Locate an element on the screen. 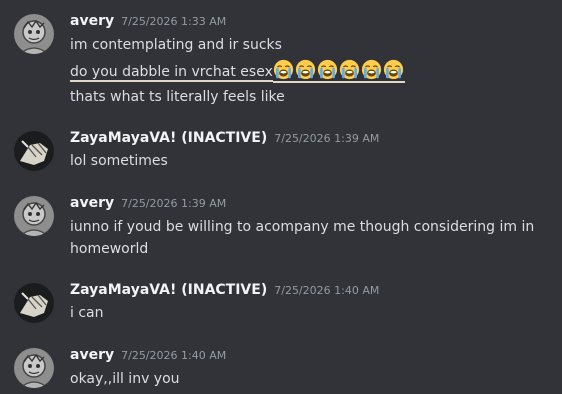 Image resolution: width=562 pixels, height=394 pixels. message-text: i can is located at coordinates (87, 313).